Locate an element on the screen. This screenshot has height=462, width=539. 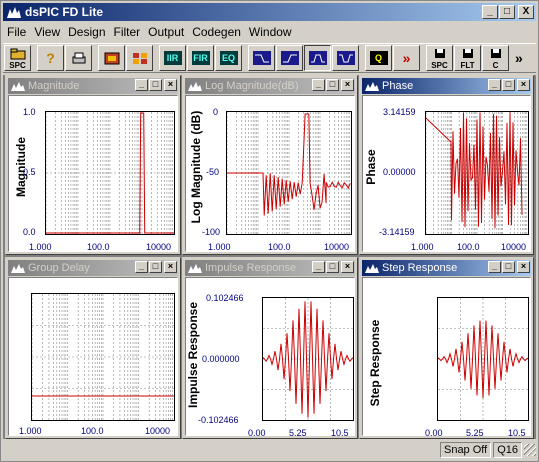
print-button is located at coordinates (78, 58).